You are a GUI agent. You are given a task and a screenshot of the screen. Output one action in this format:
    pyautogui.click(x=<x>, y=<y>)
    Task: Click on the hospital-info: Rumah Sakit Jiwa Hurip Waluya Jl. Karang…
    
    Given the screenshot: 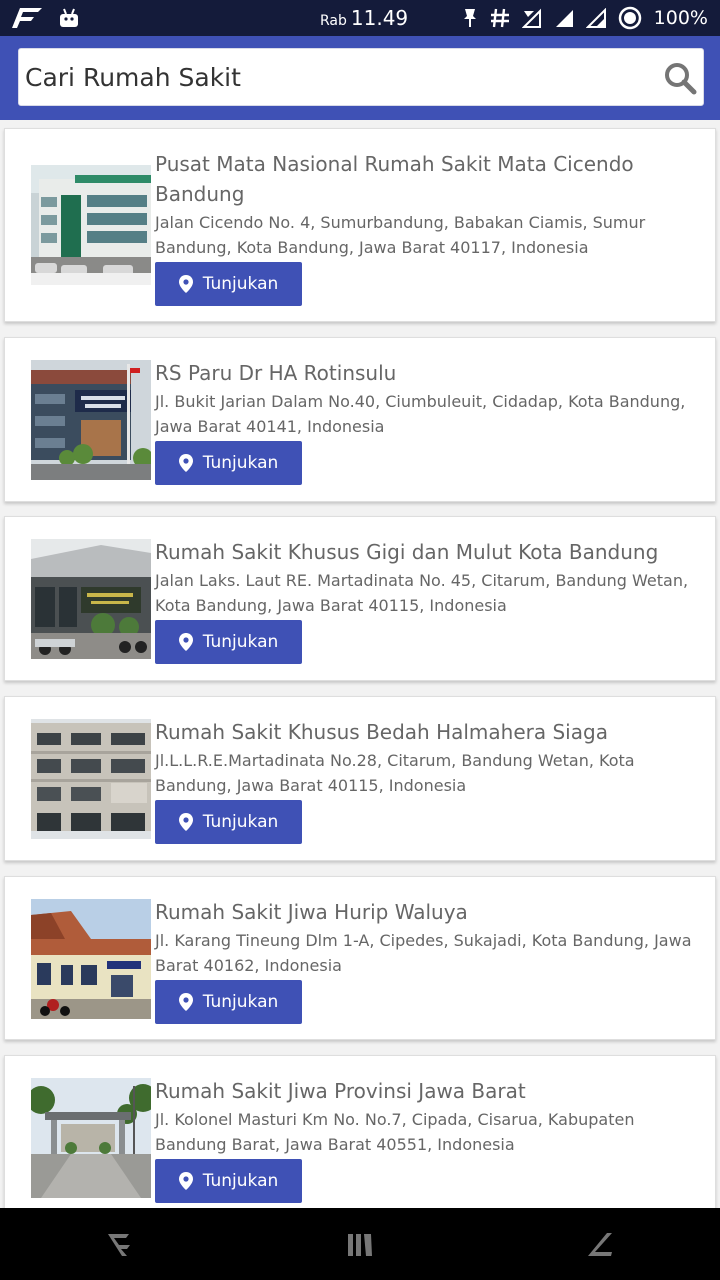 What is the action you would take?
    pyautogui.click(x=429, y=960)
    